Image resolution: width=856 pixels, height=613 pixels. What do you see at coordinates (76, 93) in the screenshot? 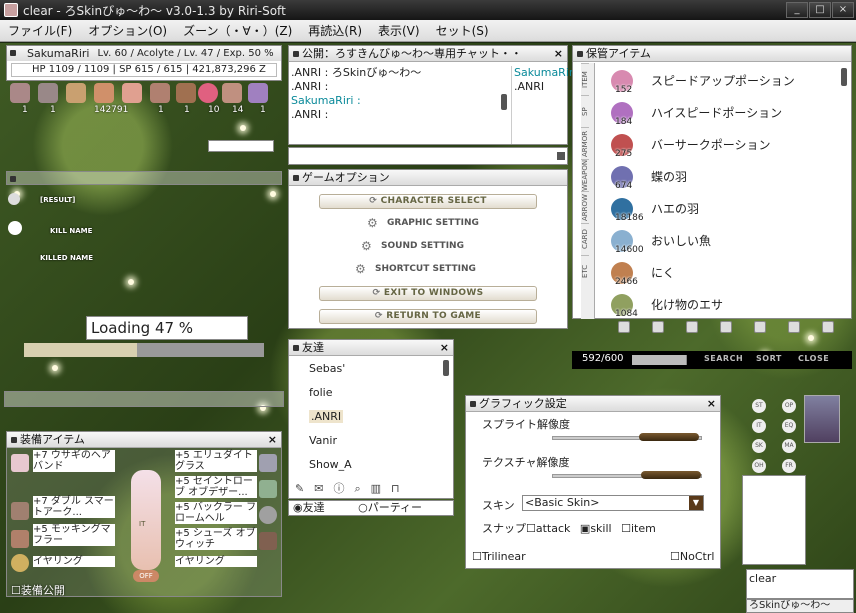
I see `hotkey-slot-3-icon` at bounding box center [76, 93].